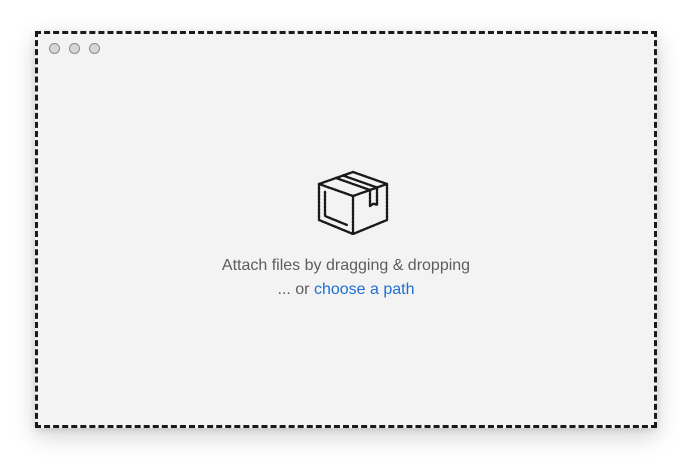  Describe the element at coordinates (295, 289) in the screenshot. I see `alt-prefix-text: ... or` at that location.